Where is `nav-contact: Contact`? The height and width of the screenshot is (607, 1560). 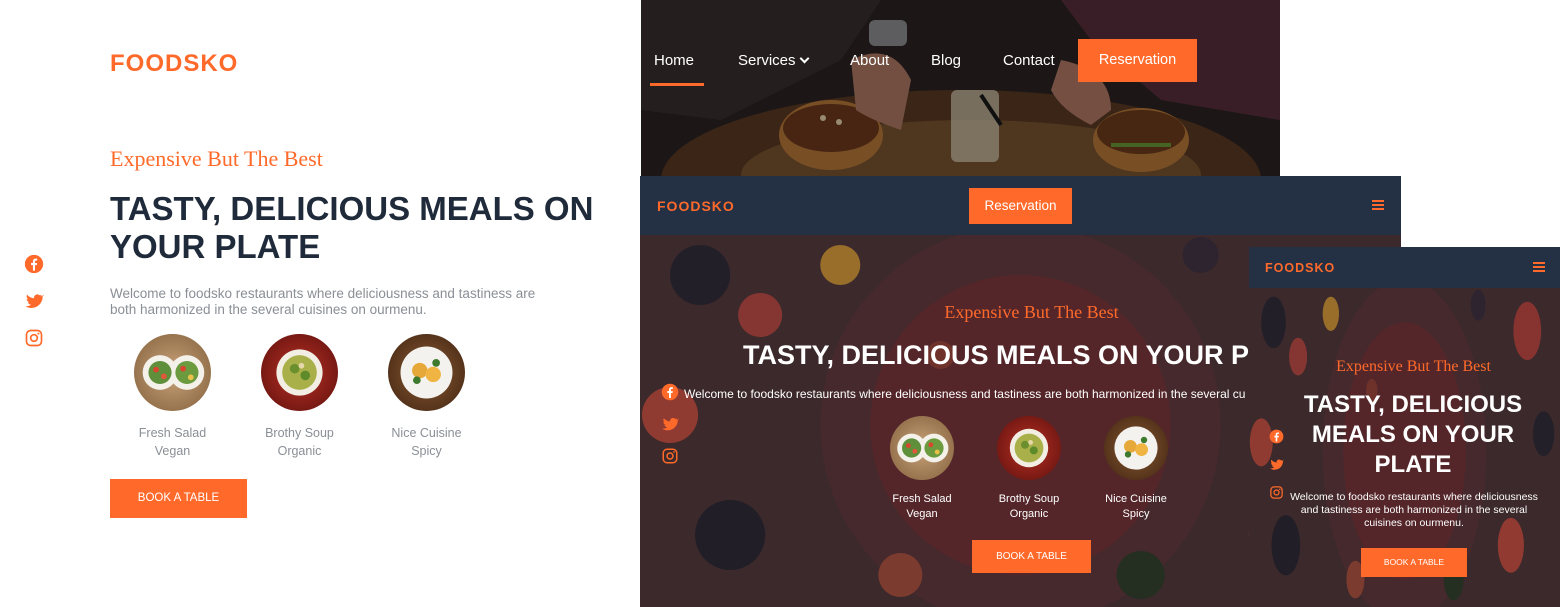 nav-contact: Contact is located at coordinates (1029, 60).